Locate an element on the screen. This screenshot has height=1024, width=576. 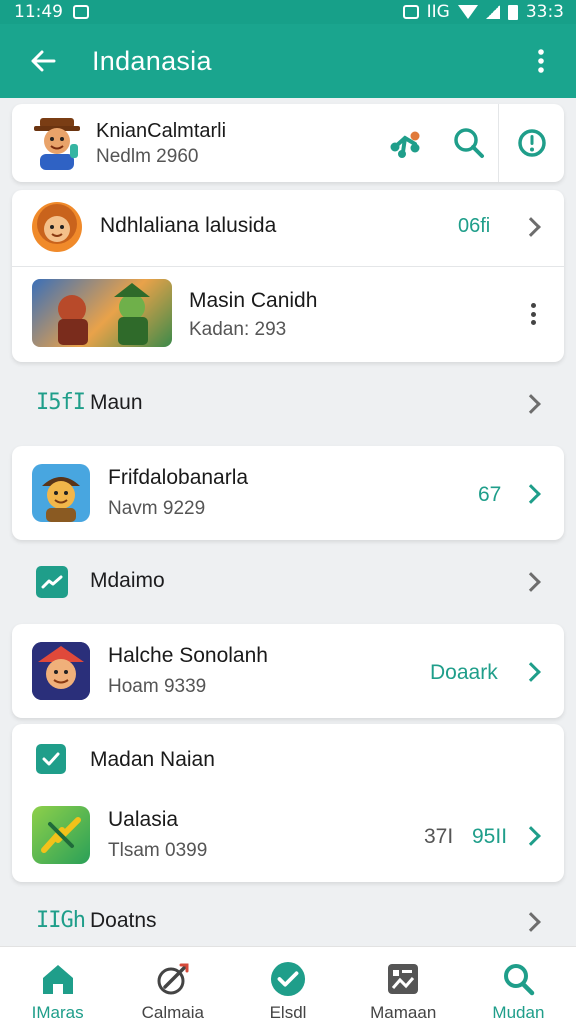
nav-label-home: IMaras is located at coordinates (57, 1012).